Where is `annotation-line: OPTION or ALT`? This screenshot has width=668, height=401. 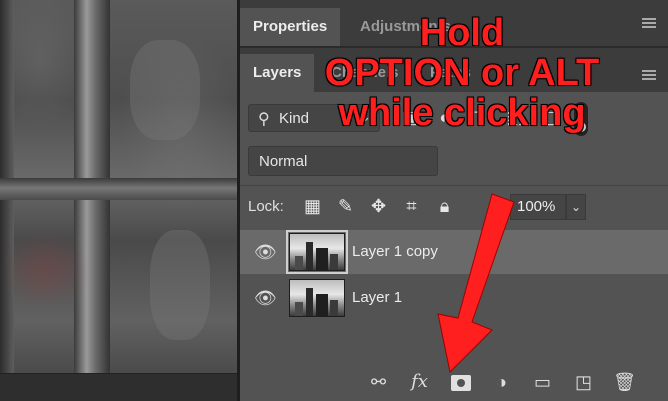
annotation-line: OPTION or ALT is located at coordinates (462, 72).